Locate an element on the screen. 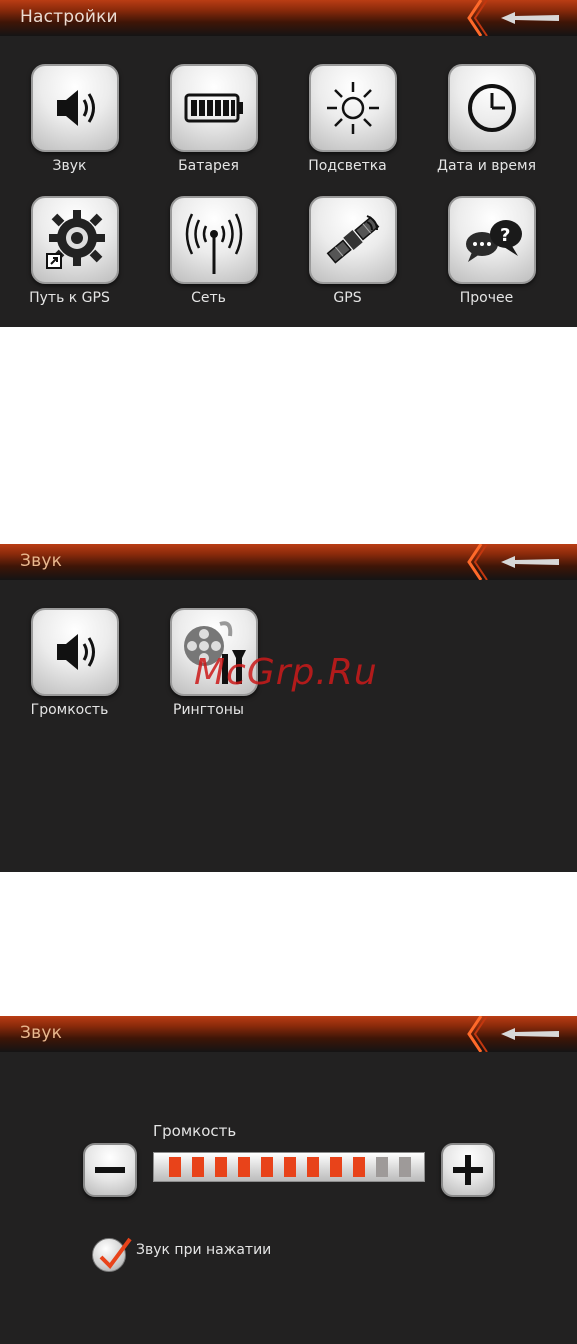 This screenshot has height=1344, width=577. settings-item-other: ? Прочее is located at coordinates (486, 258).